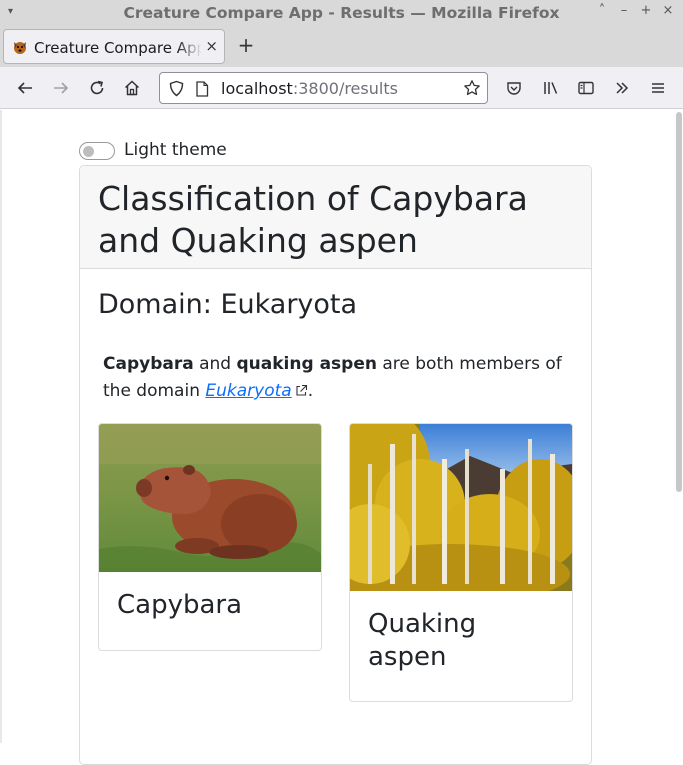 Image resolution: width=683 pixels, height=765 pixels. Describe the element at coordinates (422, 640) in the screenshot. I see `creature-name-quaking-aspen: Quaking aspen` at that location.